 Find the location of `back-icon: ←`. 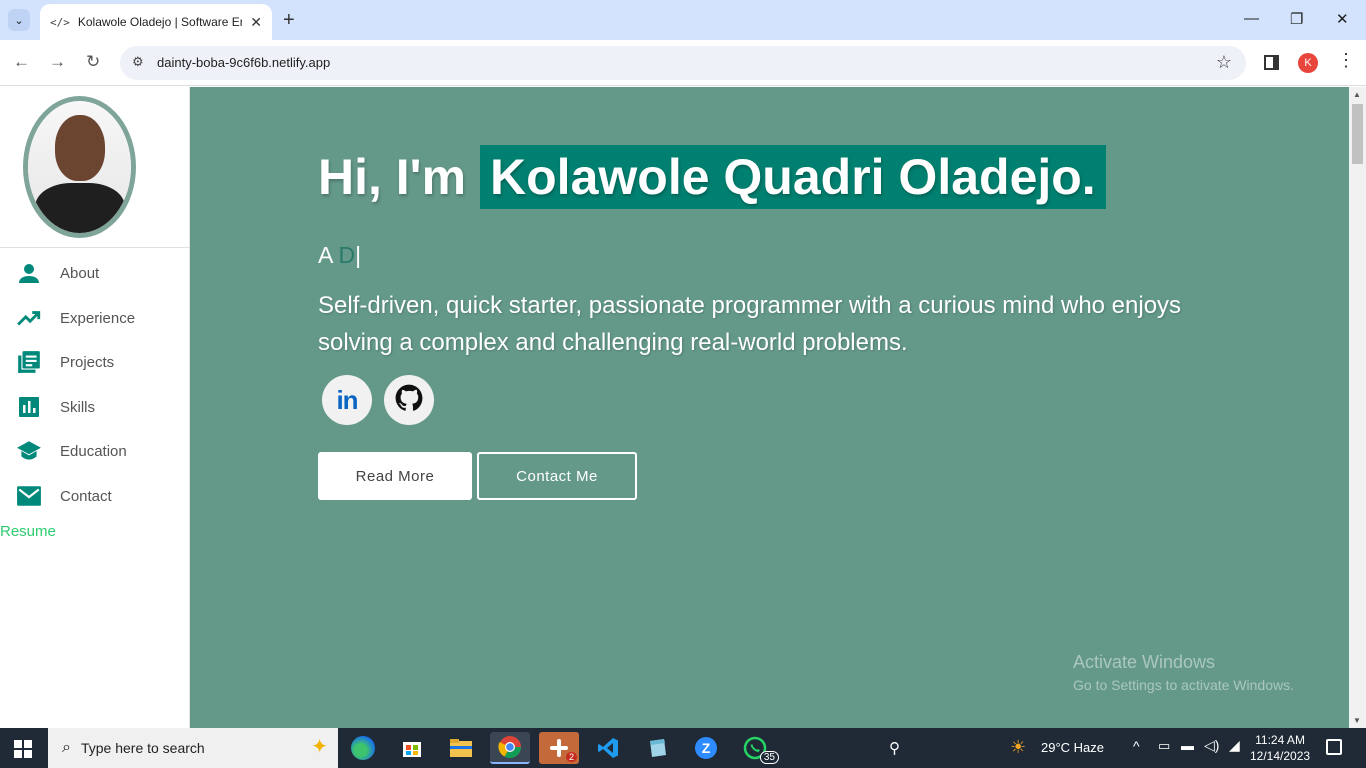

back-icon: ← is located at coordinates (21, 62).